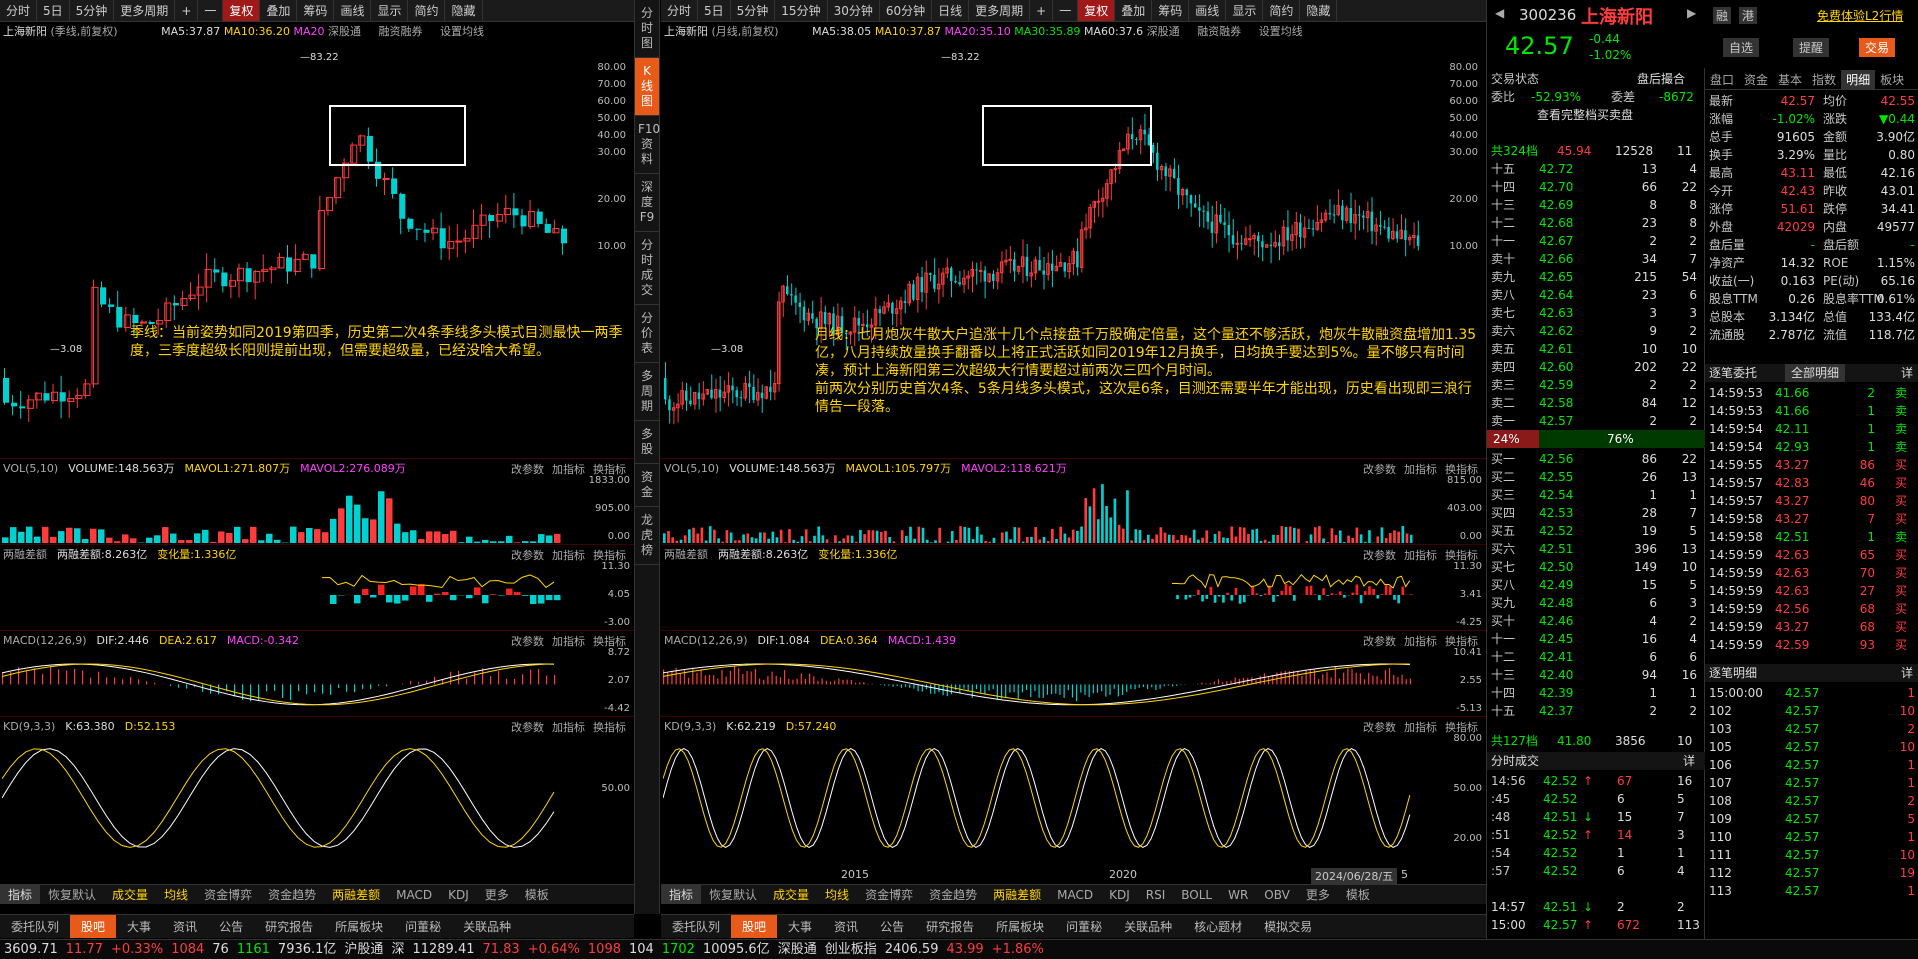  What do you see at coordinates (647, 442) in the screenshot?
I see `vtab-7: 多股` at bounding box center [647, 442].